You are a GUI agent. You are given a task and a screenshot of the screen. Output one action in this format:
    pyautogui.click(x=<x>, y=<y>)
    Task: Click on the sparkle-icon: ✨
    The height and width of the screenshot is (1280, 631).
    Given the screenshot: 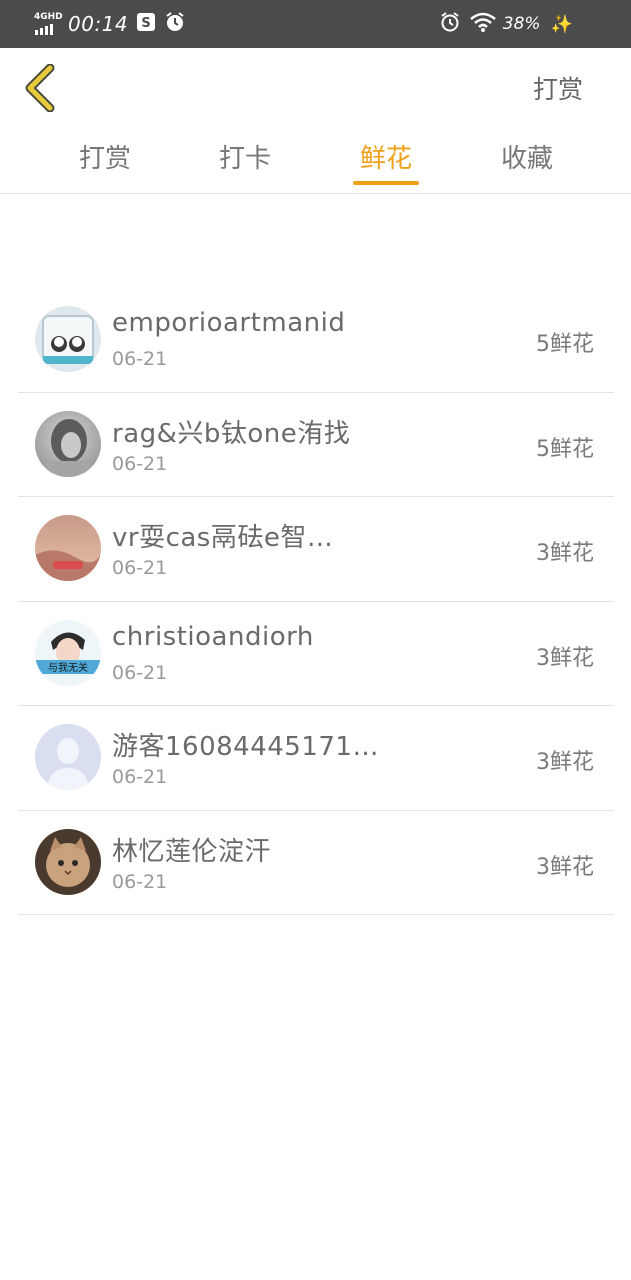 What is the action you would take?
    pyautogui.click(x=561, y=24)
    